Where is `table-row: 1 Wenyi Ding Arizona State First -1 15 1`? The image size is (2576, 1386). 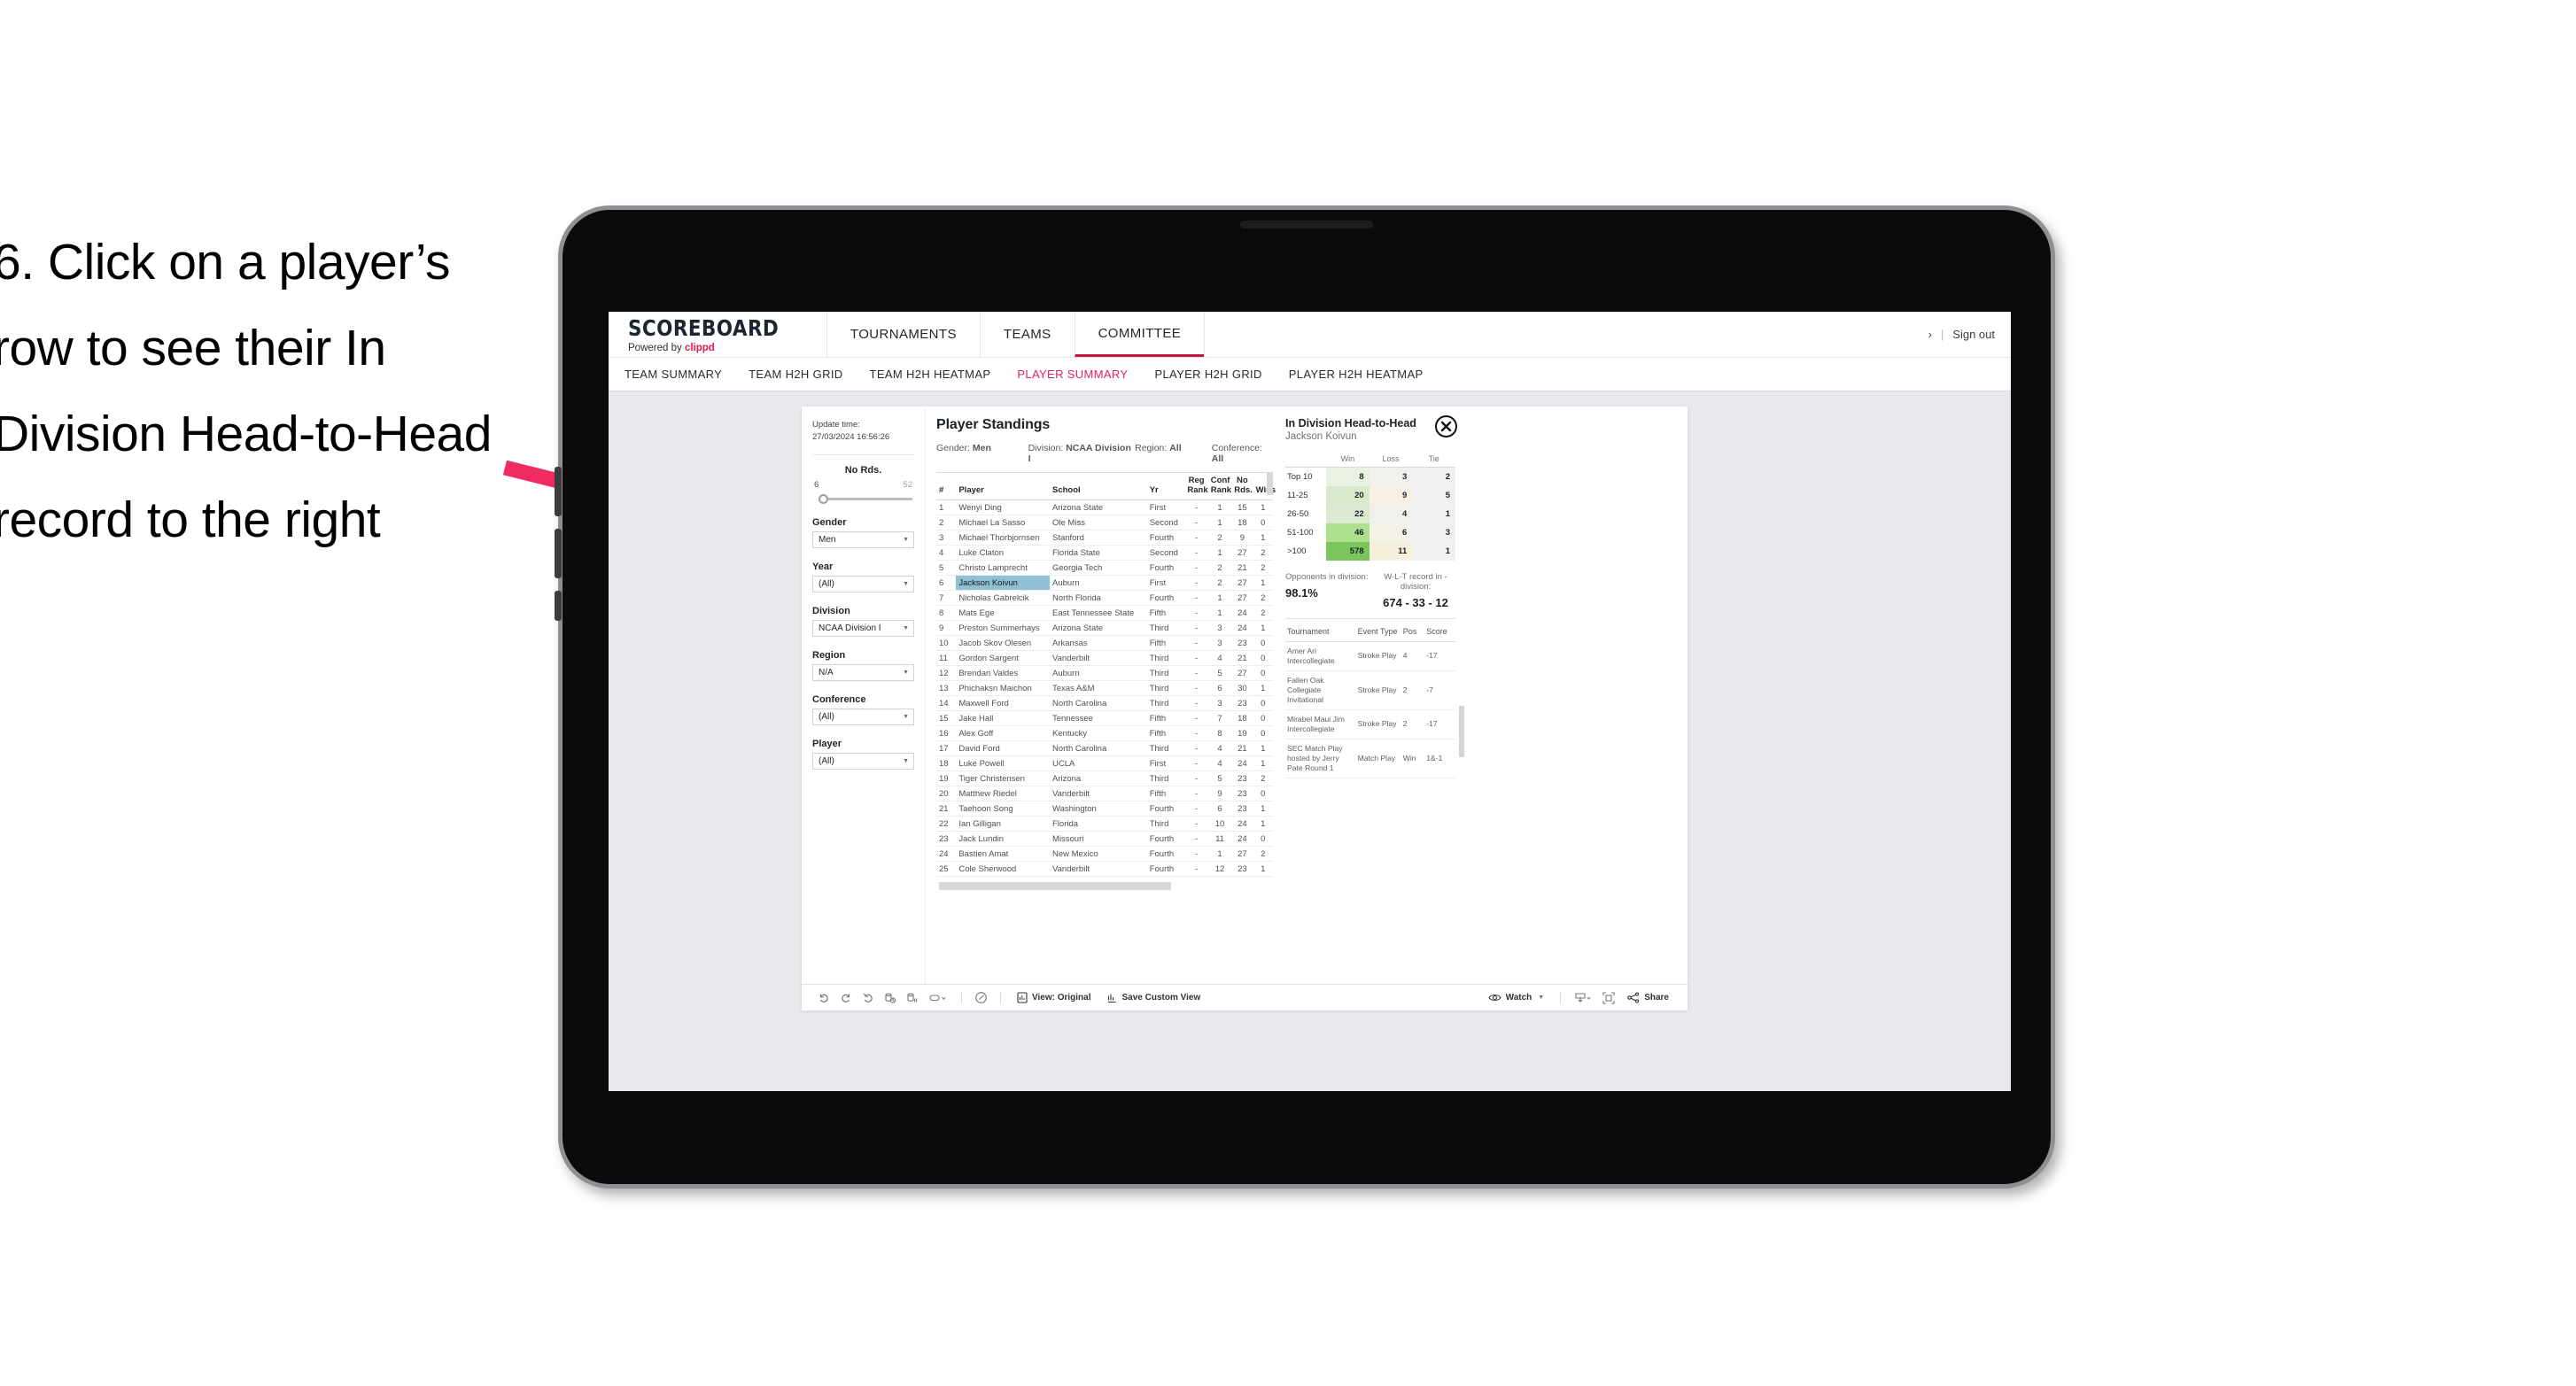 table-row: 1 Wenyi Ding Arizona State First -1 15 1 is located at coordinates (1104, 508).